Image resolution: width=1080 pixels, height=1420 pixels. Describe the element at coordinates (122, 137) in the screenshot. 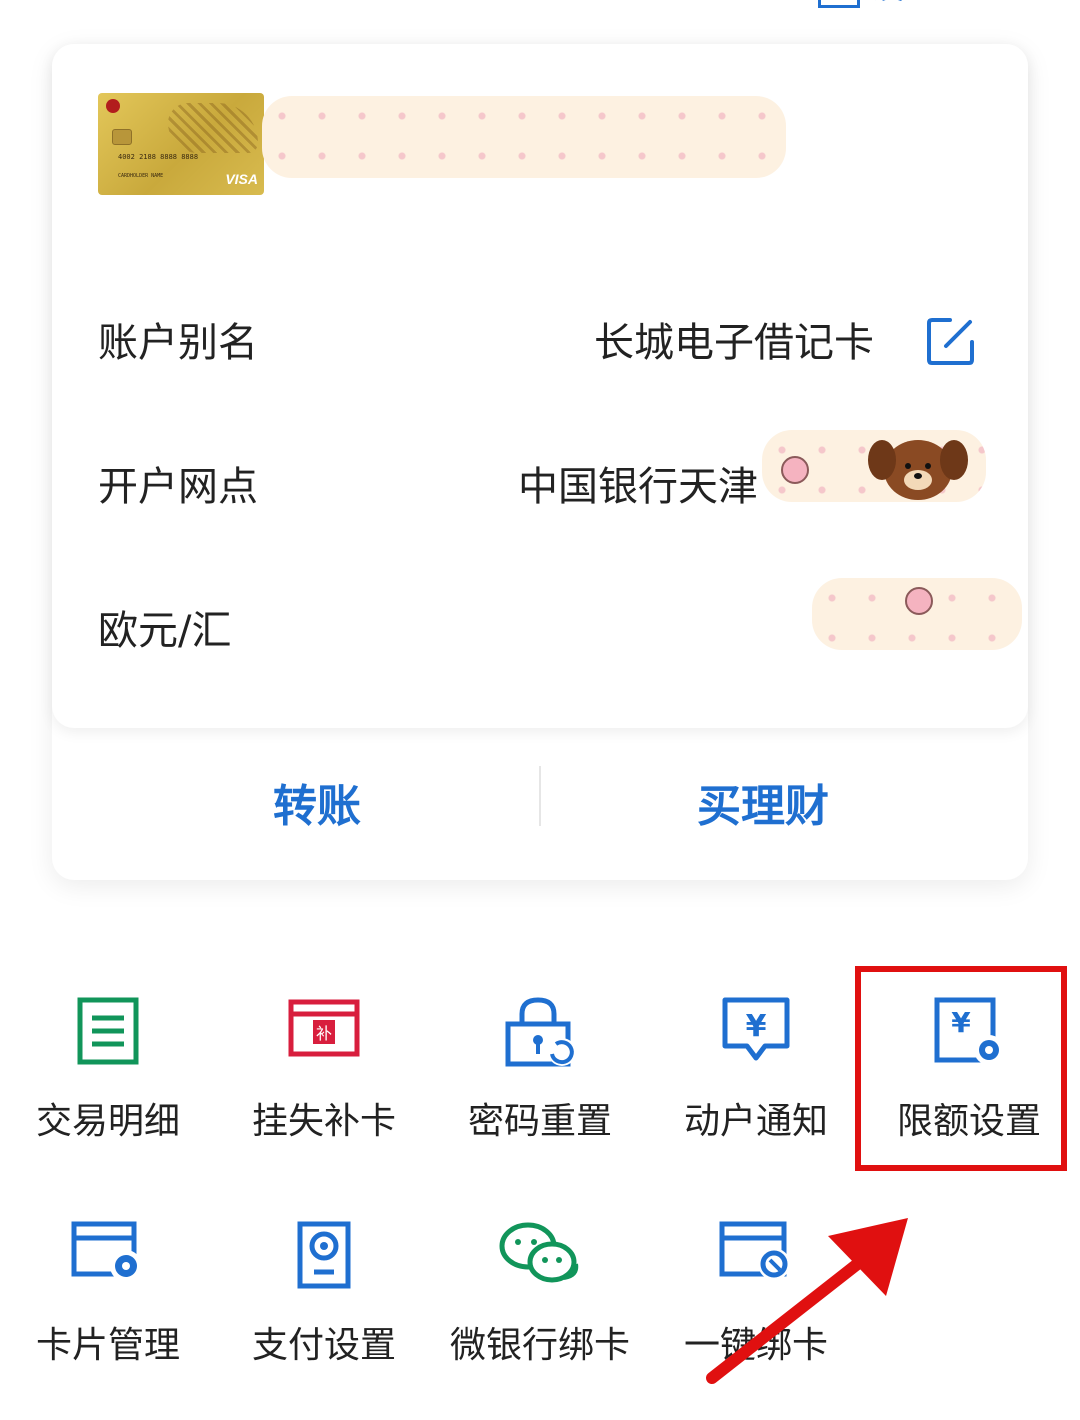

I see `card-chip-icon` at that location.